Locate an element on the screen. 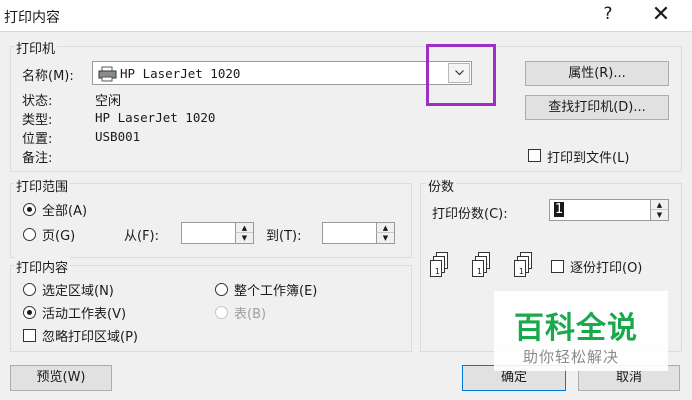  help-icon: ? is located at coordinates (608, 14).